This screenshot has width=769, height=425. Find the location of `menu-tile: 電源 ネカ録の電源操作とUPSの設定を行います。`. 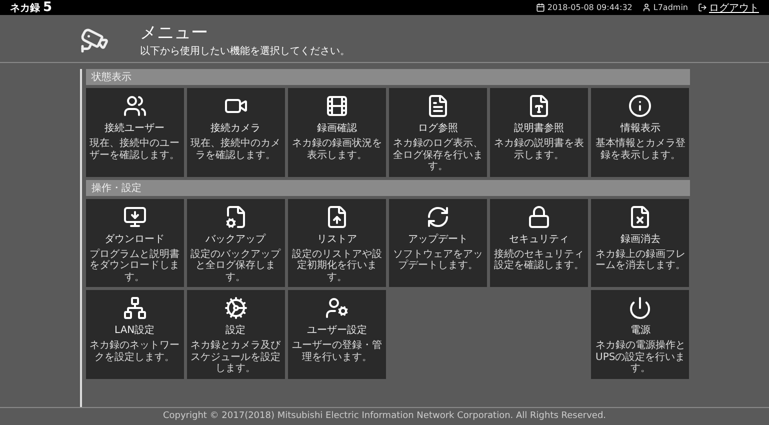

menu-tile: 電源 ネカ録の電源操作とUPSの設定を行います。 is located at coordinates (640, 334).